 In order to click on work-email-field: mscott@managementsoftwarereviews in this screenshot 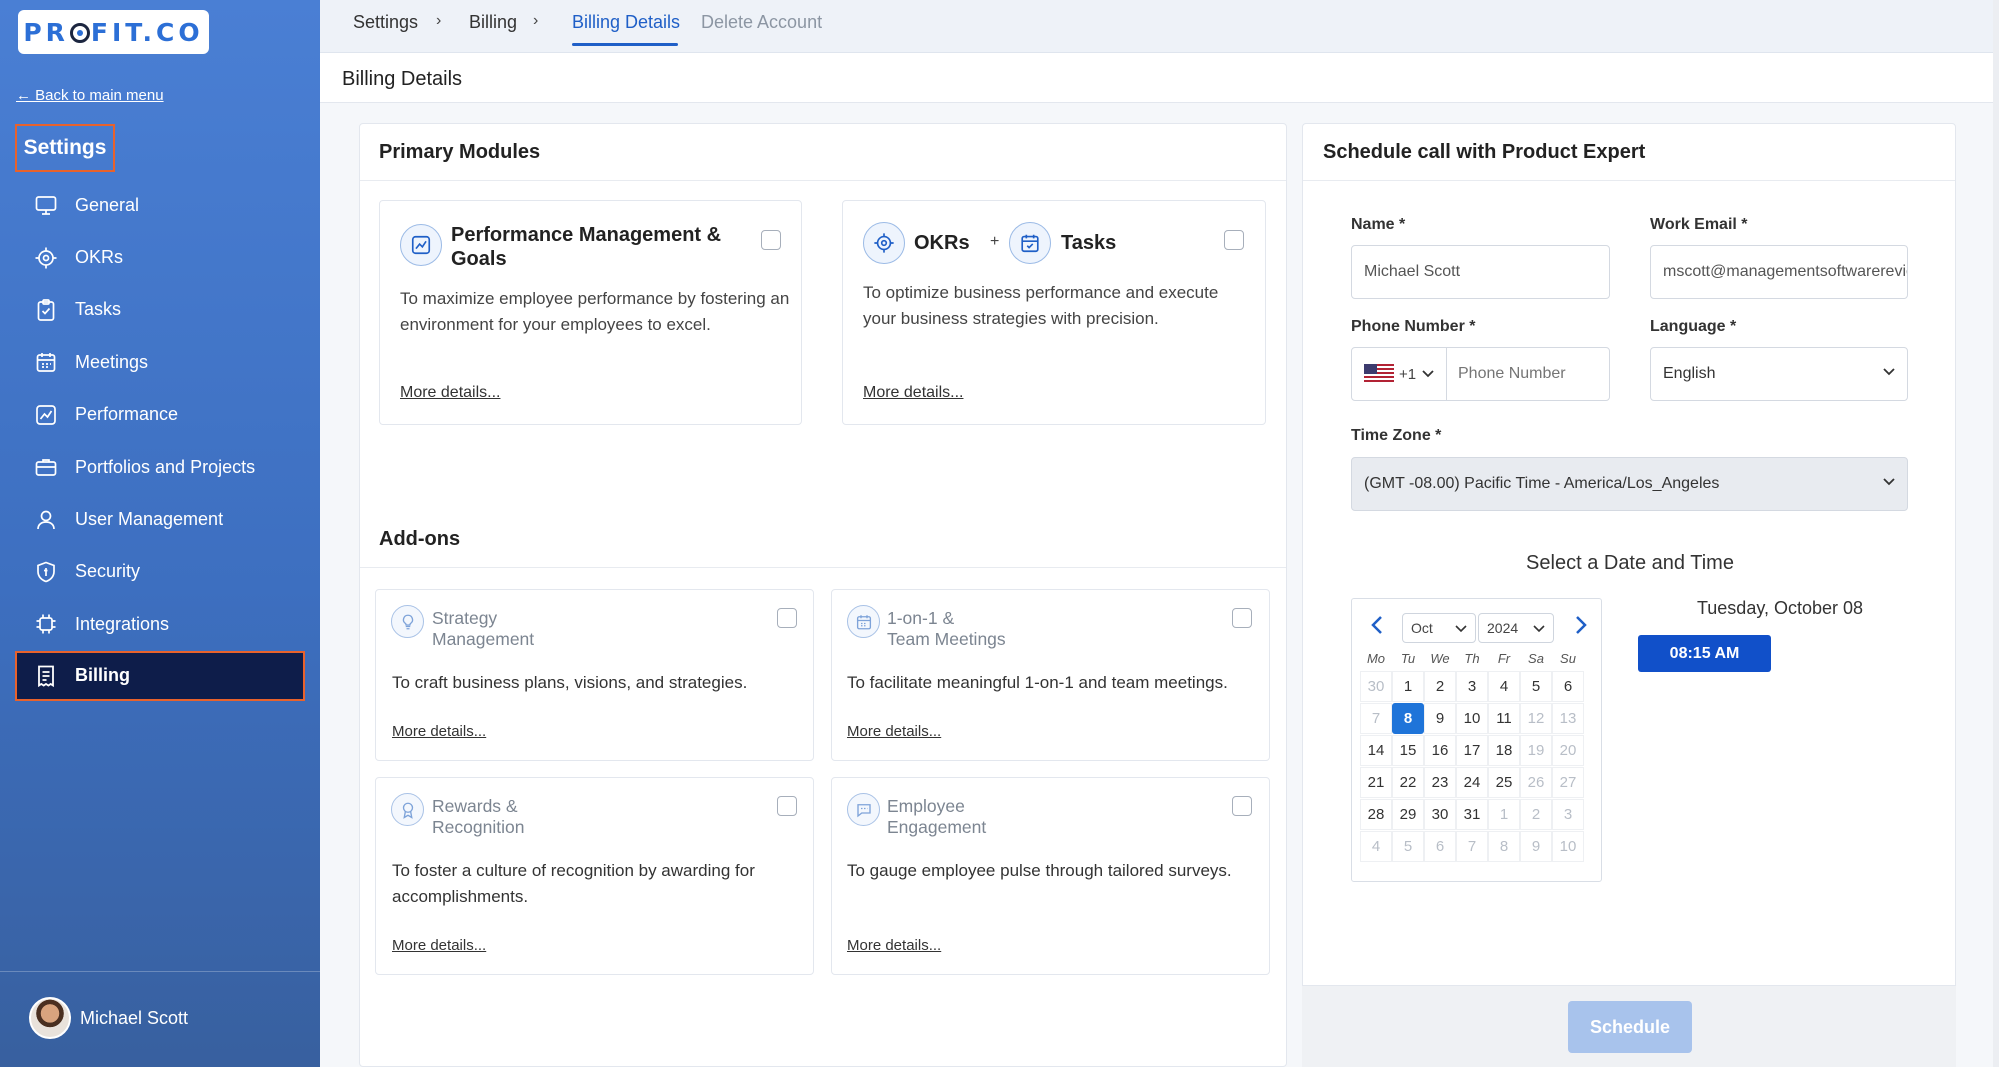, I will do `click(1779, 272)`.